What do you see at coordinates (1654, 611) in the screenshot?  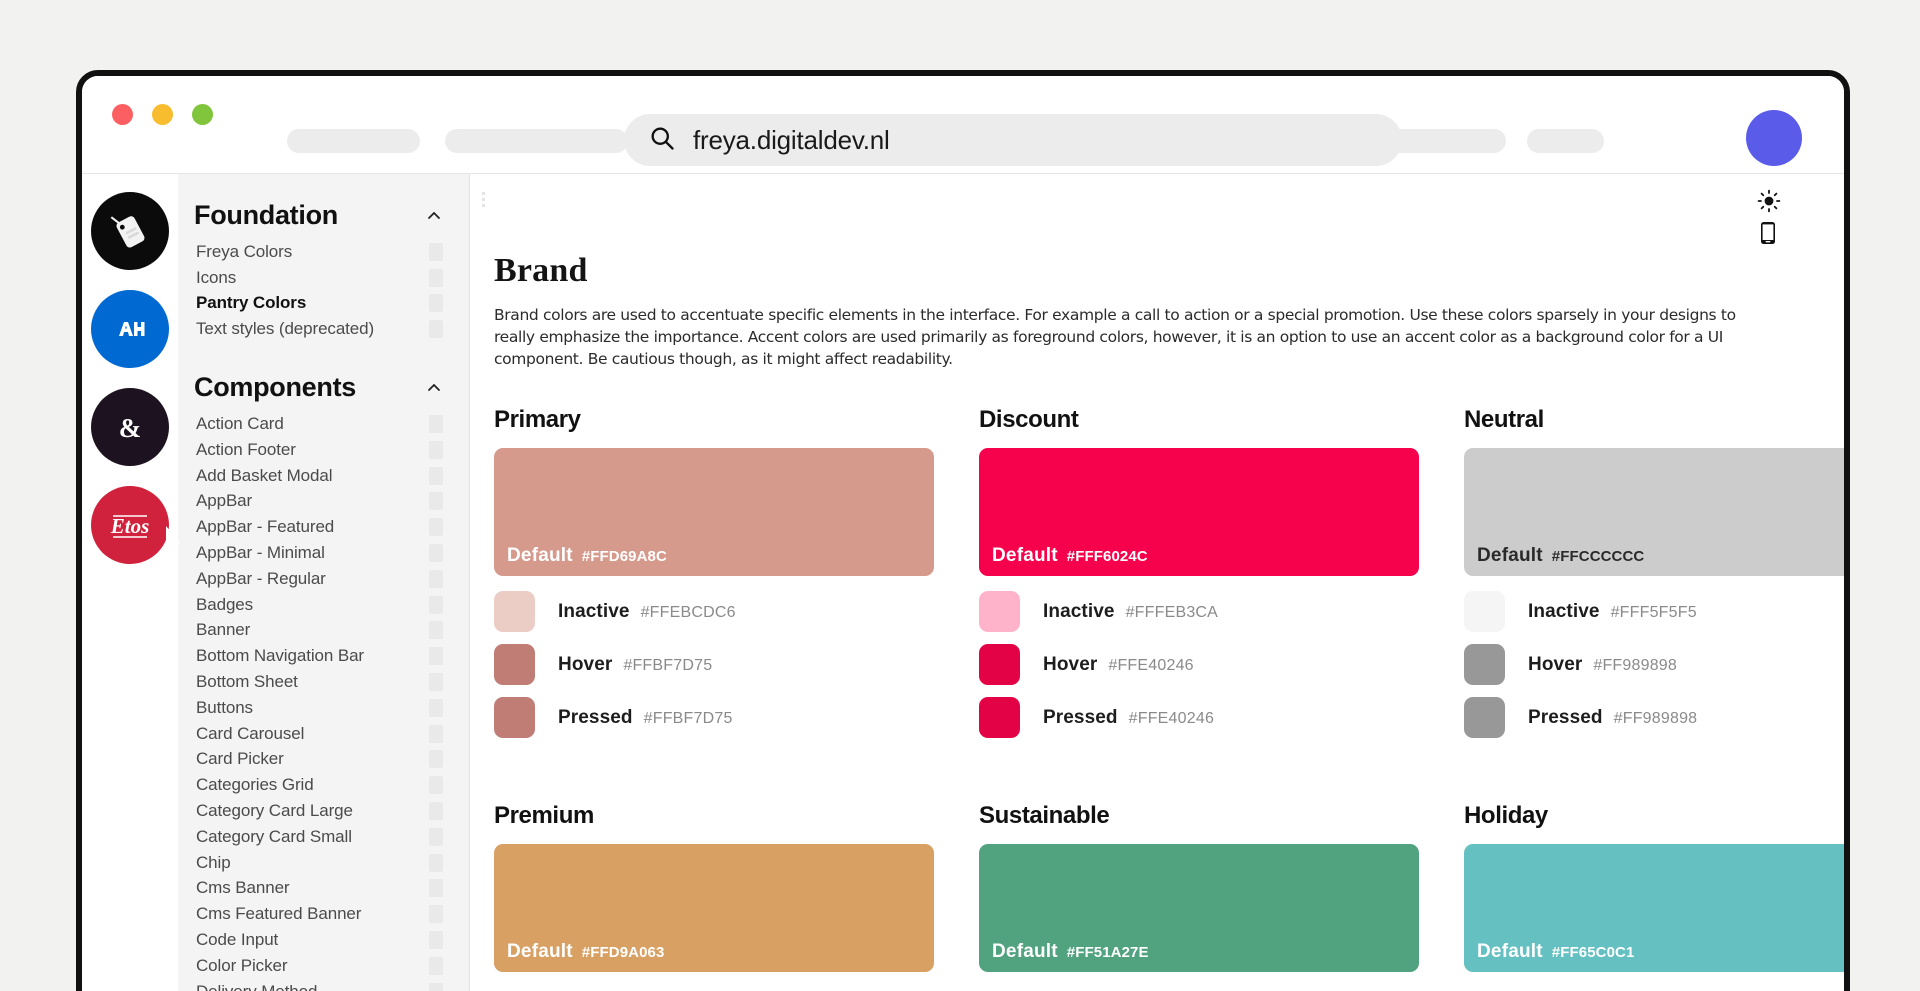 I see `swatch-row-inactive: Inactive #FFF5F5F5` at bounding box center [1654, 611].